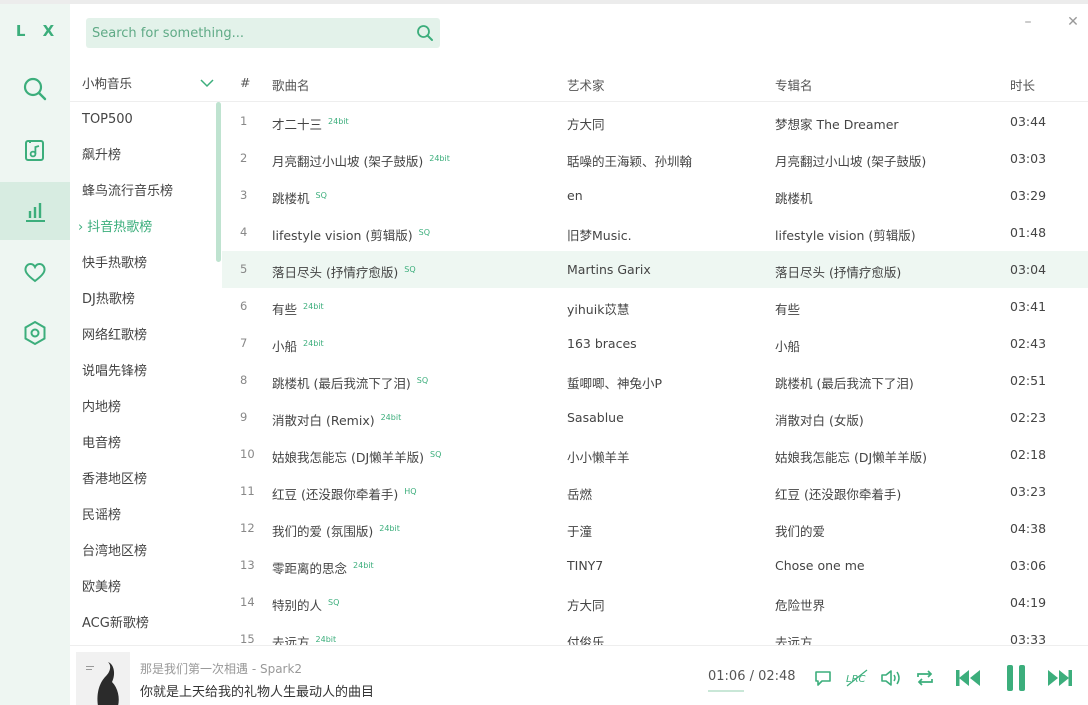 This screenshot has width=1088, height=705. Describe the element at coordinates (655, 528) in the screenshot. I see `song-row: 12 我们的爱 (氛围版) 24bit 于潼 我们的爱 04:38` at that location.